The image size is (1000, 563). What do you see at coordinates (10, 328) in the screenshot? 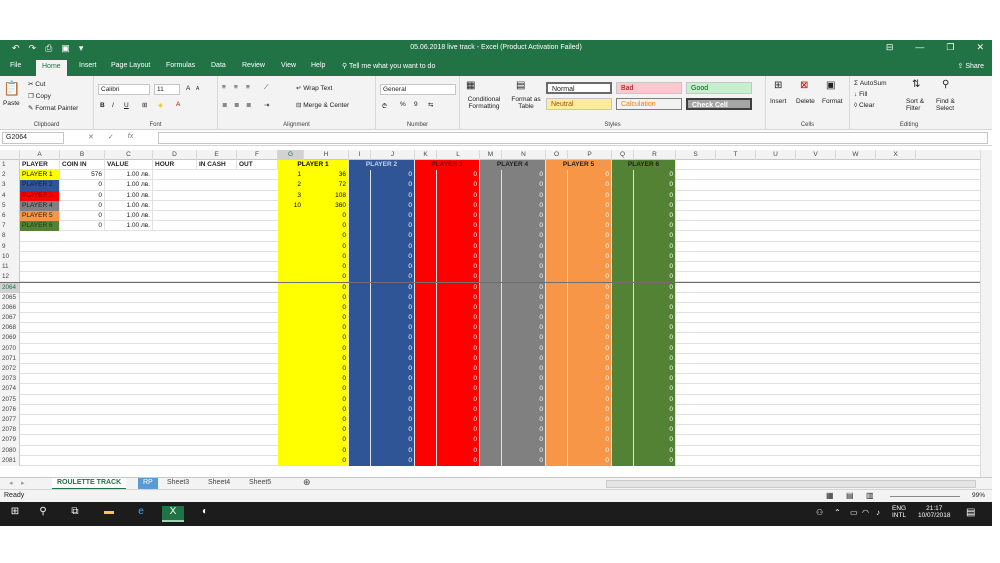
I see `row-header: 2068` at bounding box center [10, 328].